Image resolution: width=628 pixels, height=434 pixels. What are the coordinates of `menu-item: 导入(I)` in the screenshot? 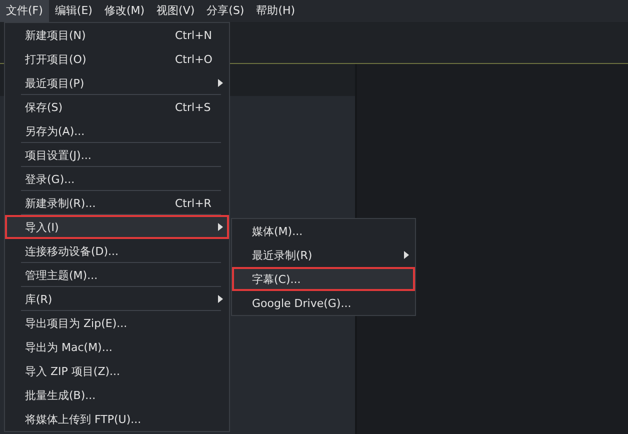 It's located at (117, 227).